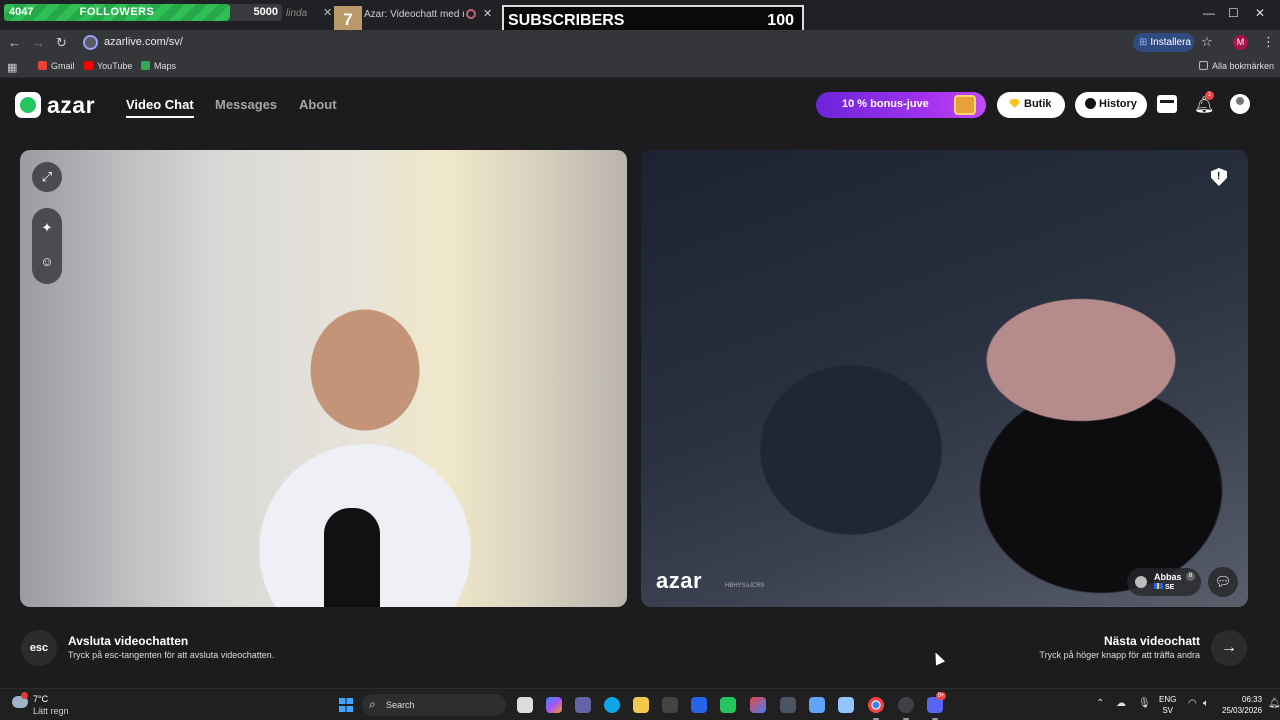 This screenshot has height=720, width=1280. What do you see at coordinates (1206, 703) in the screenshot?
I see `volume-icon: 🔈︎` at bounding box center [1206, 703].